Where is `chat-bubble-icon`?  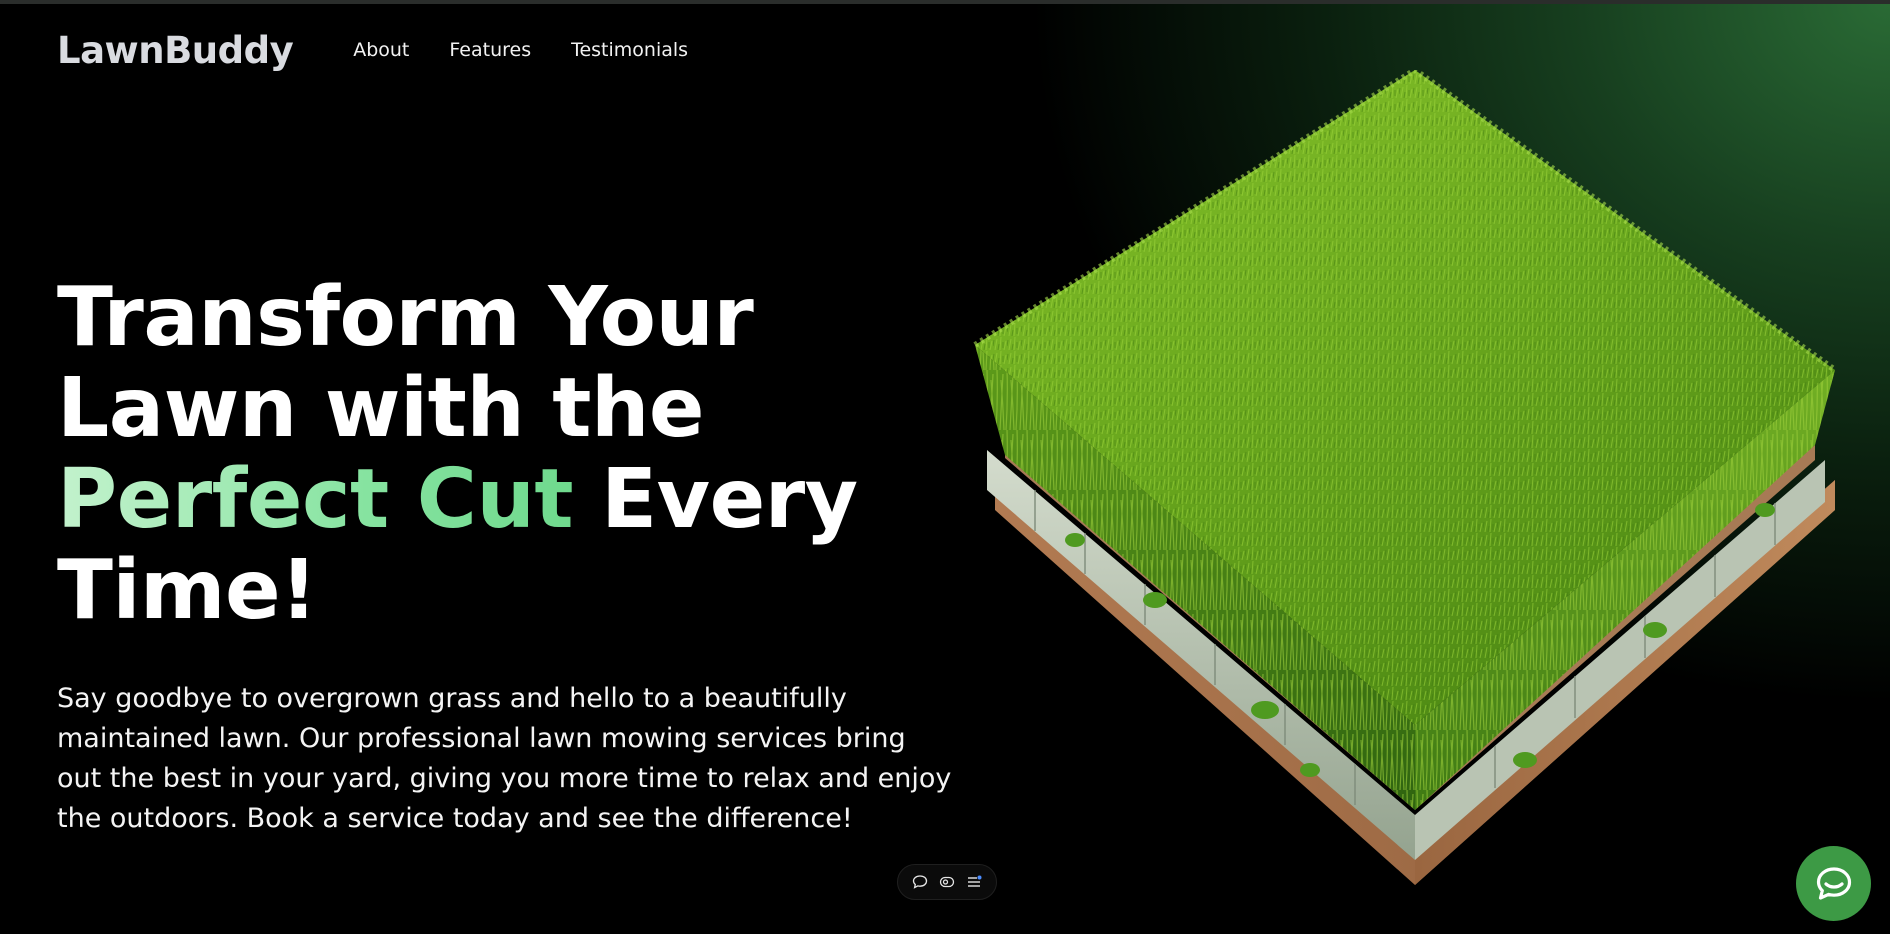
chat-bubble-icon is located at coordinates (1833, 883).